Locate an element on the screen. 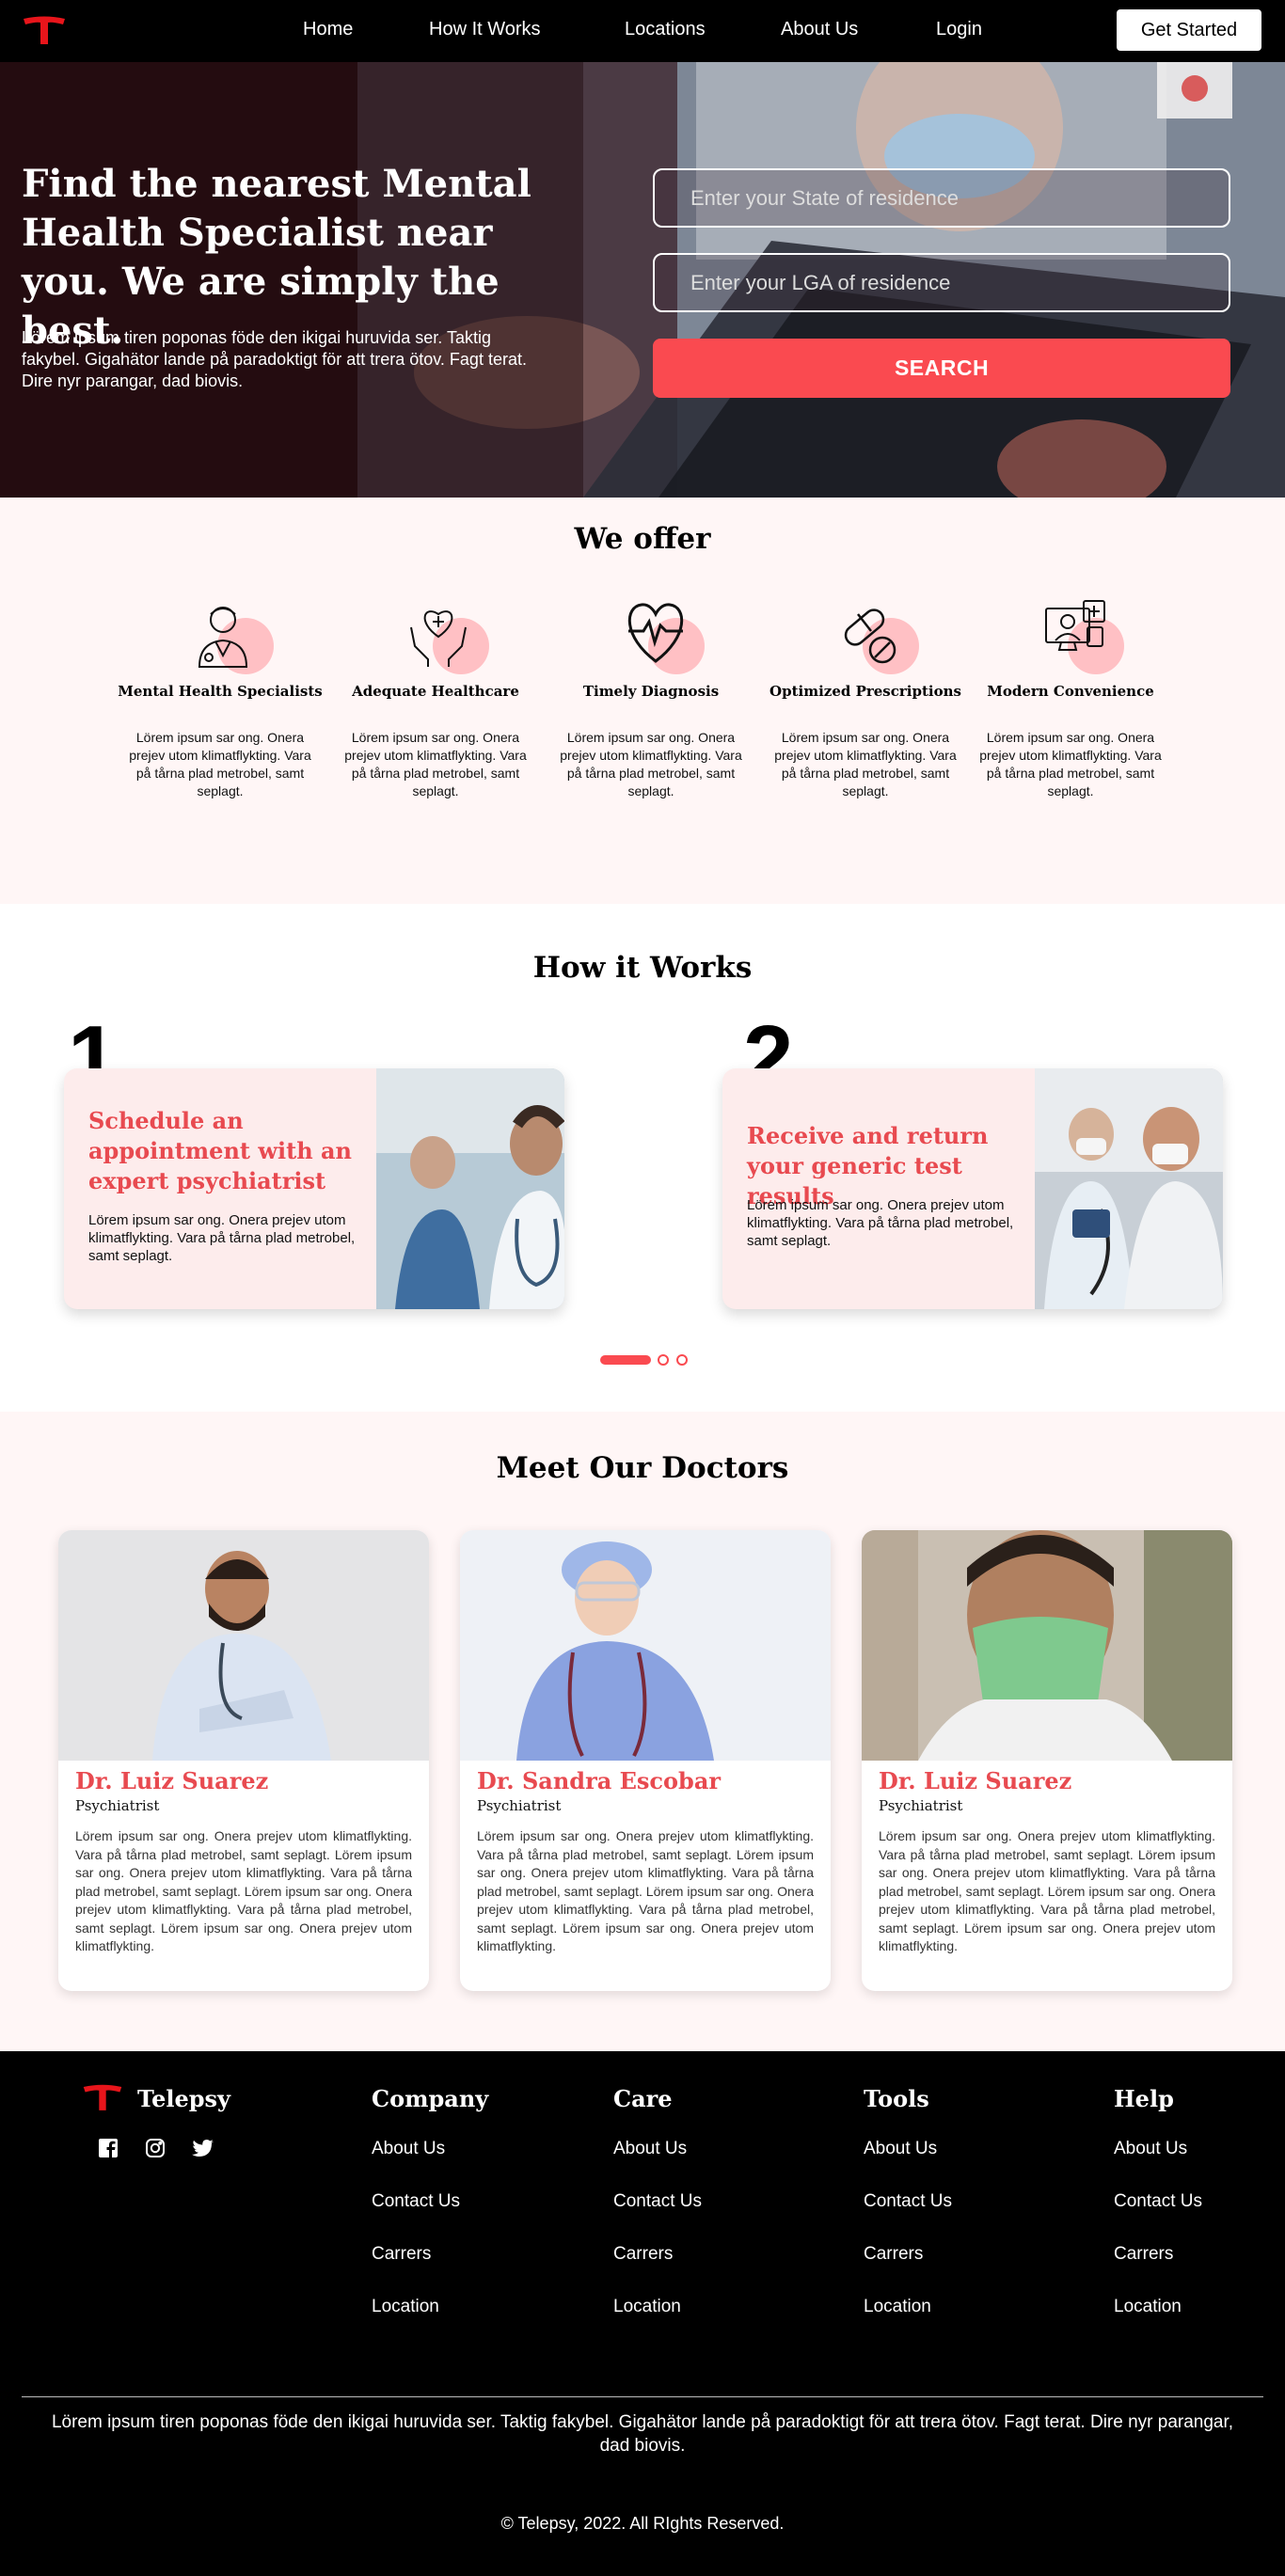 This screenshot has width=1285, height=2576. social-links is located at coordinates (156, 2148).